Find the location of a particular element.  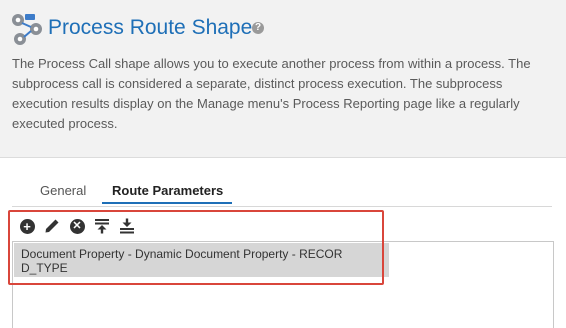

move-to-bottom-button is located at coordinates (127, 226).